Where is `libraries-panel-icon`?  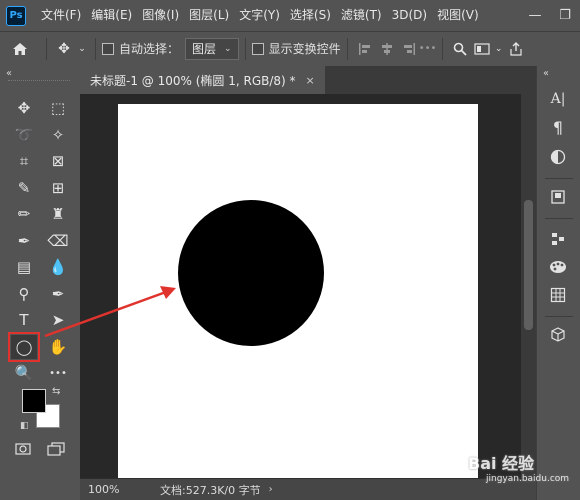 libraries-panel-icon is located at coordinates (558, 197).